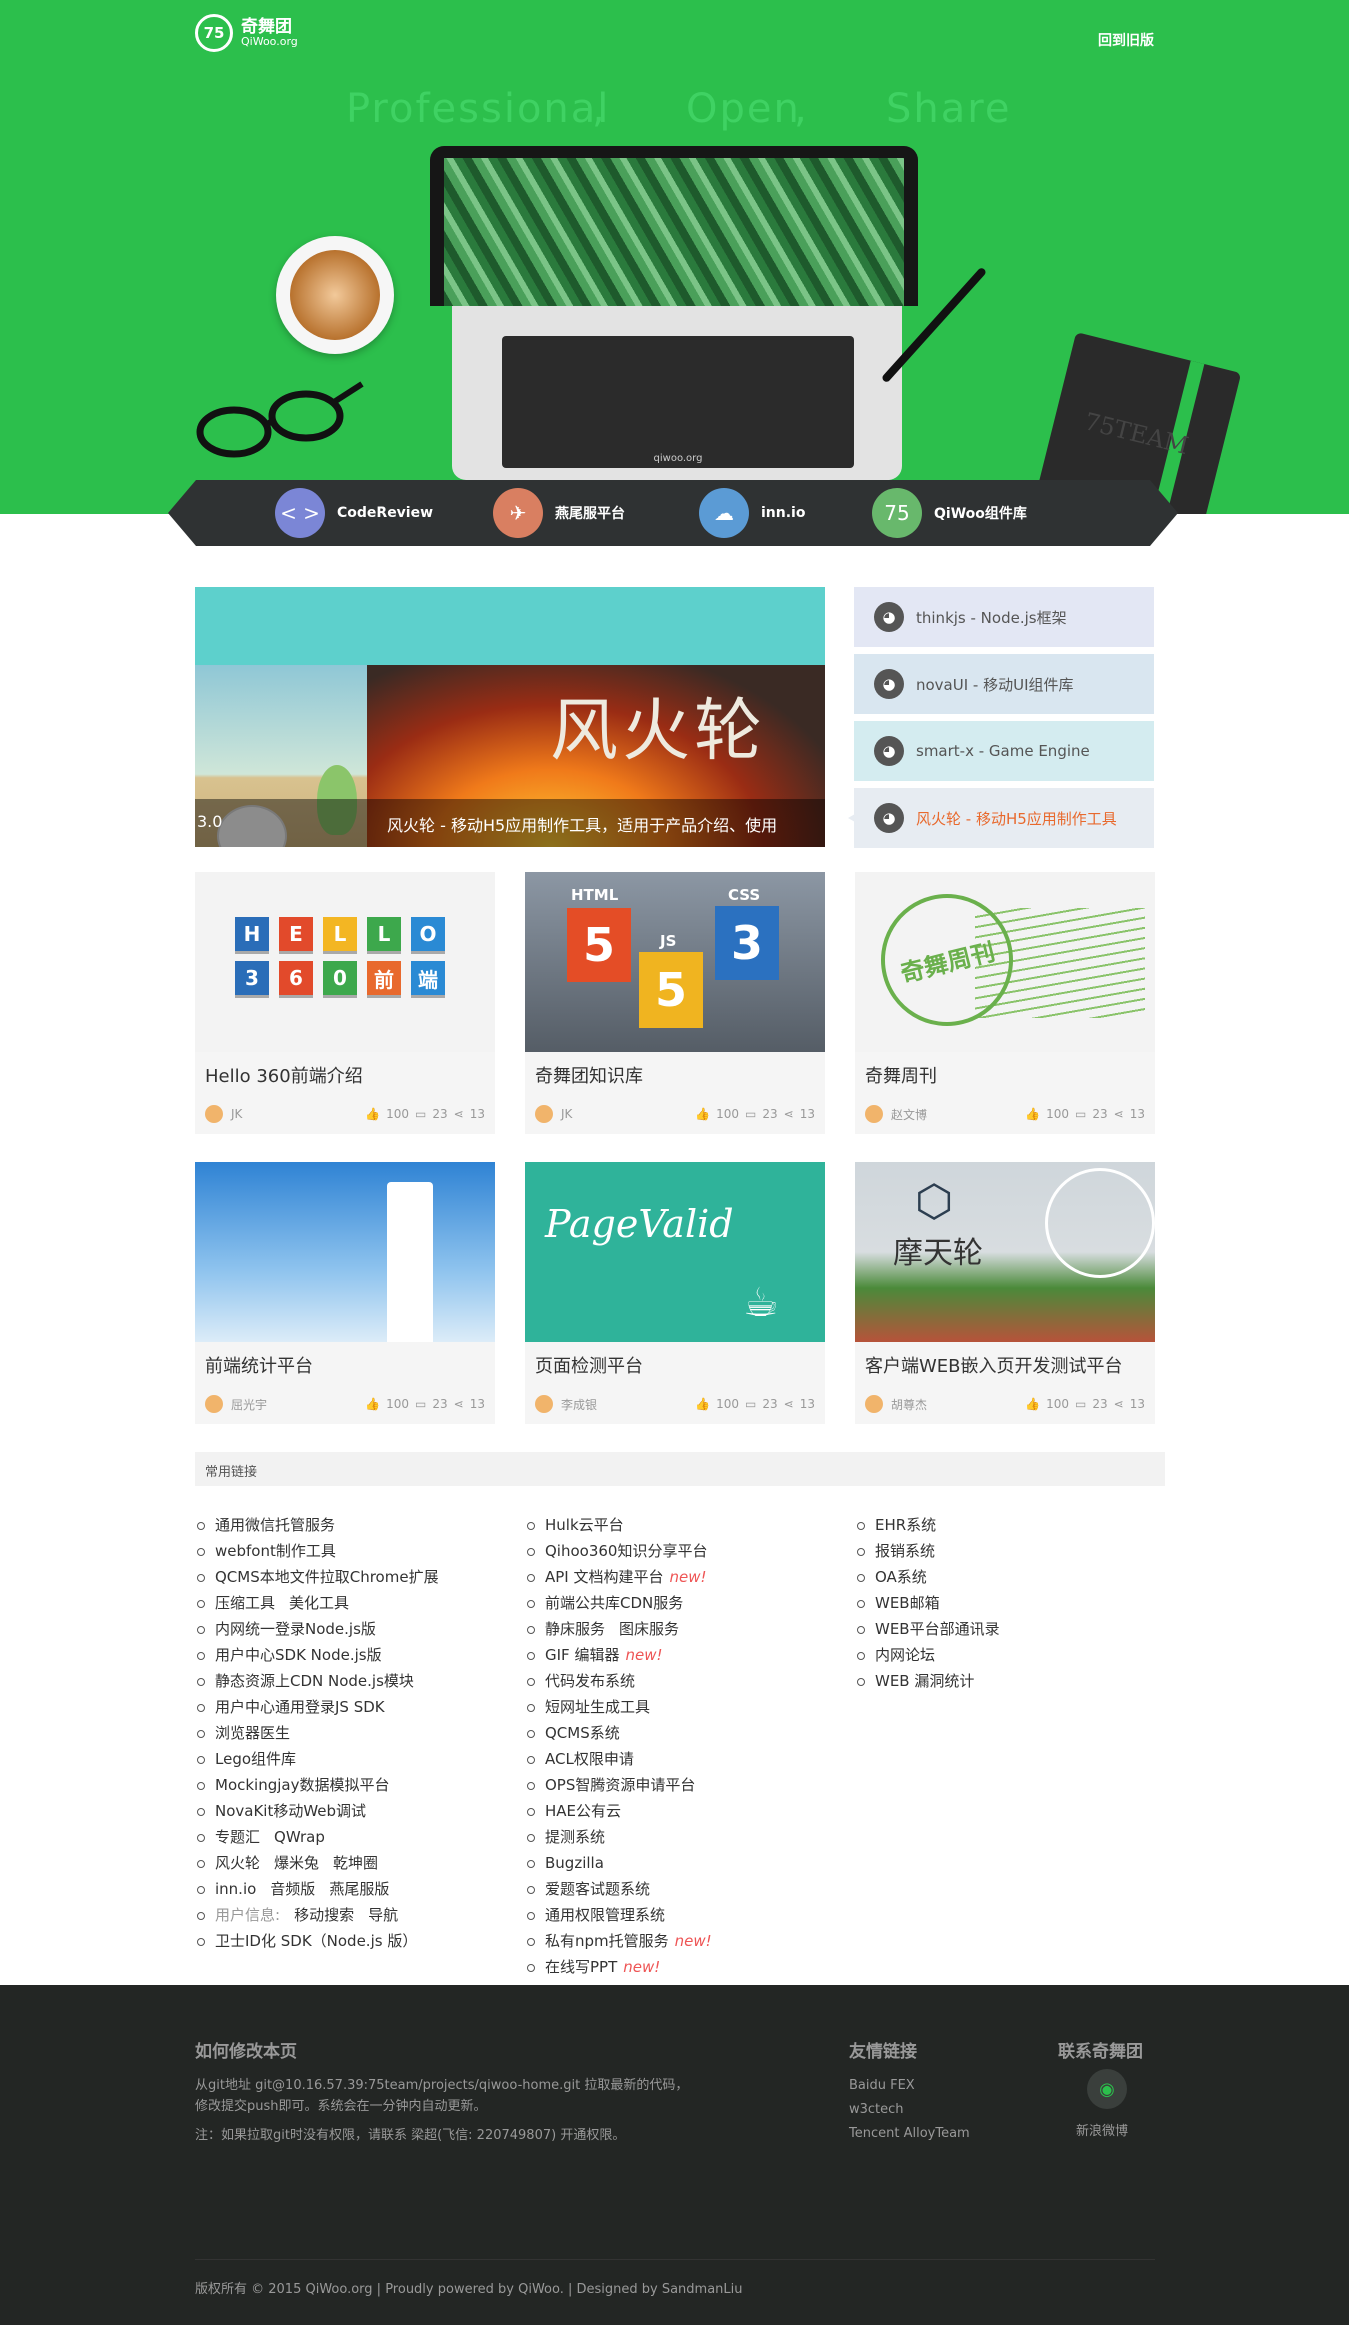 This screenshot has height=2325, width=1349. What do you see at coordinates (300, 1707) in the screenshot?
I see `link: 用户中心通用登录JS SDK` at bounding box center [300, 1707].